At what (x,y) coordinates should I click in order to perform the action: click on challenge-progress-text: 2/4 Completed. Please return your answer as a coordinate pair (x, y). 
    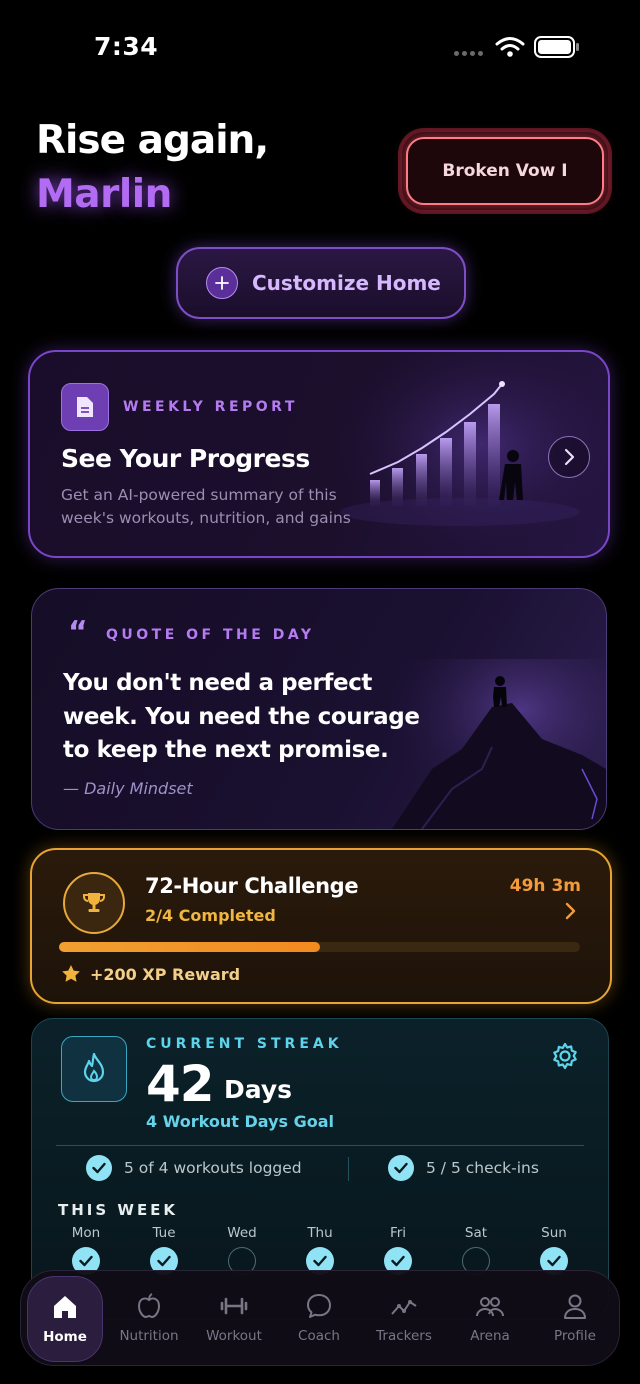
    Looking at the image, I should click on (210, 915).